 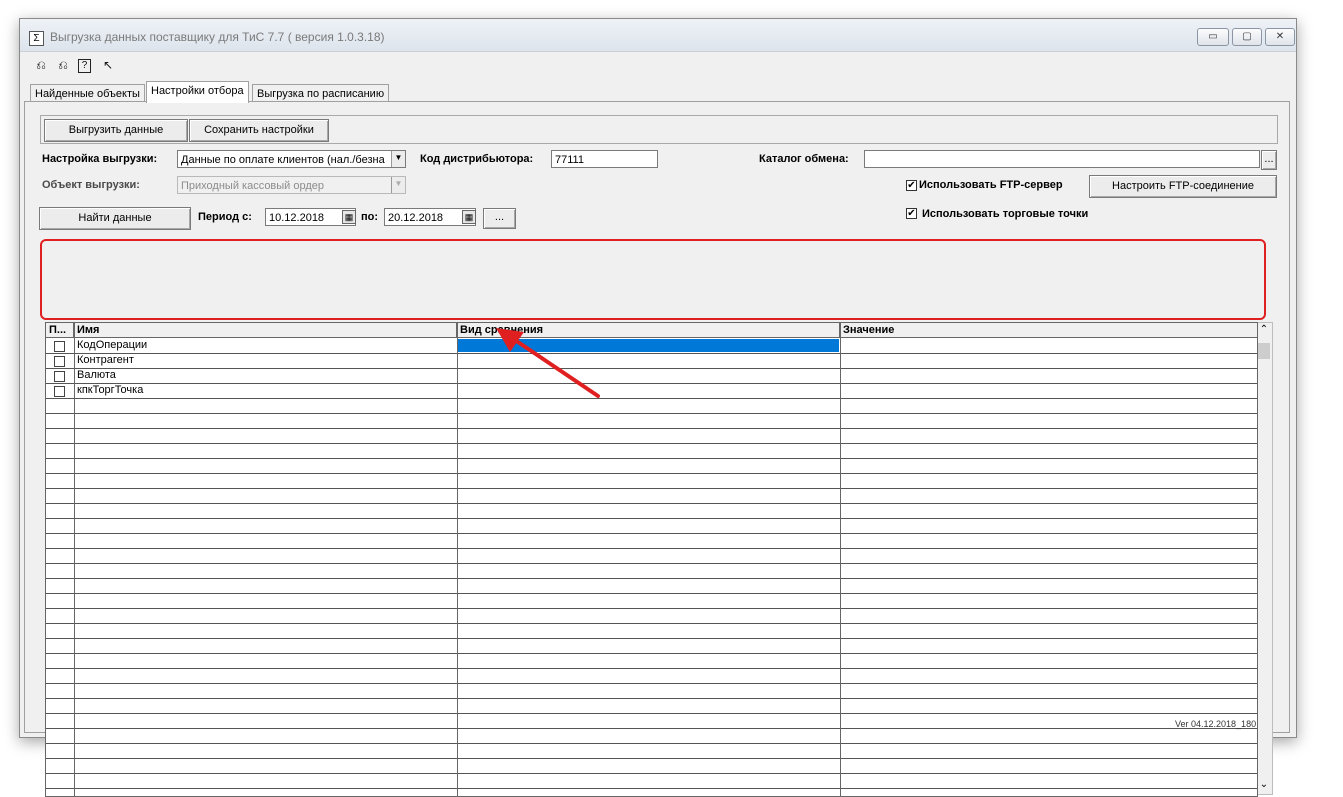 I want to click on distributor-code-label: Код дистрибьютора:, so click(x=477, y=159).